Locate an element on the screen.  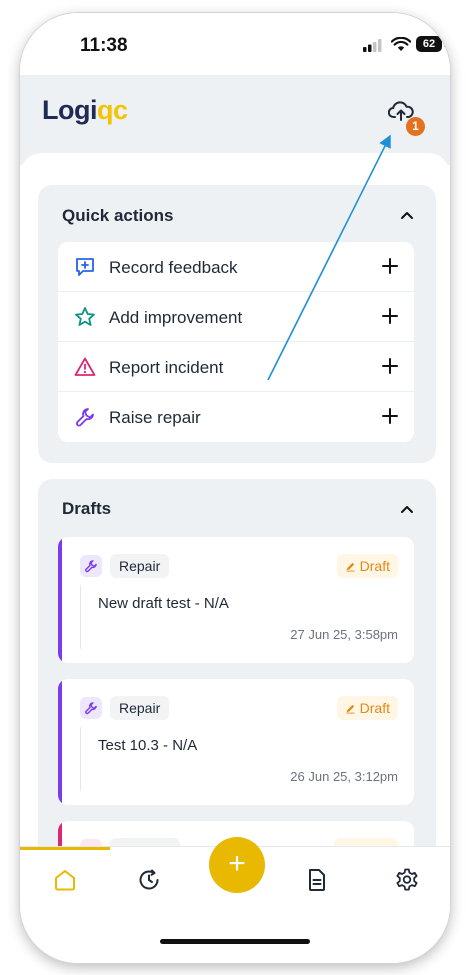
history-icon is located at coordinates (149, 880).